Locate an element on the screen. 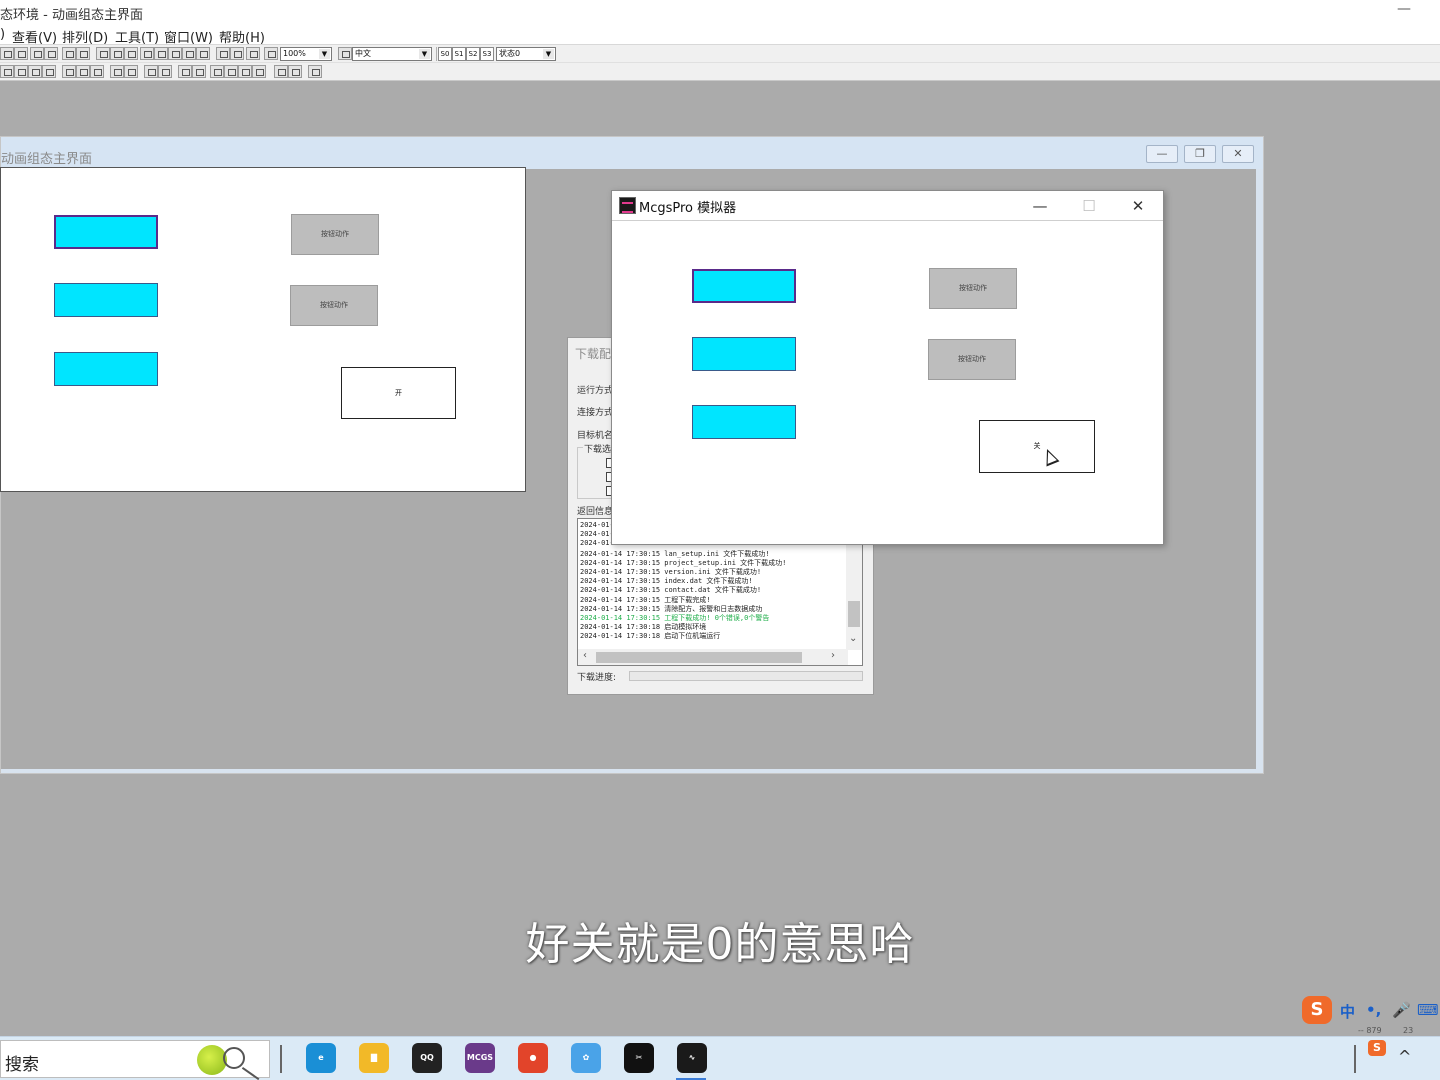  menu-tools: 工具(T) is located at coordinates (137, 36).